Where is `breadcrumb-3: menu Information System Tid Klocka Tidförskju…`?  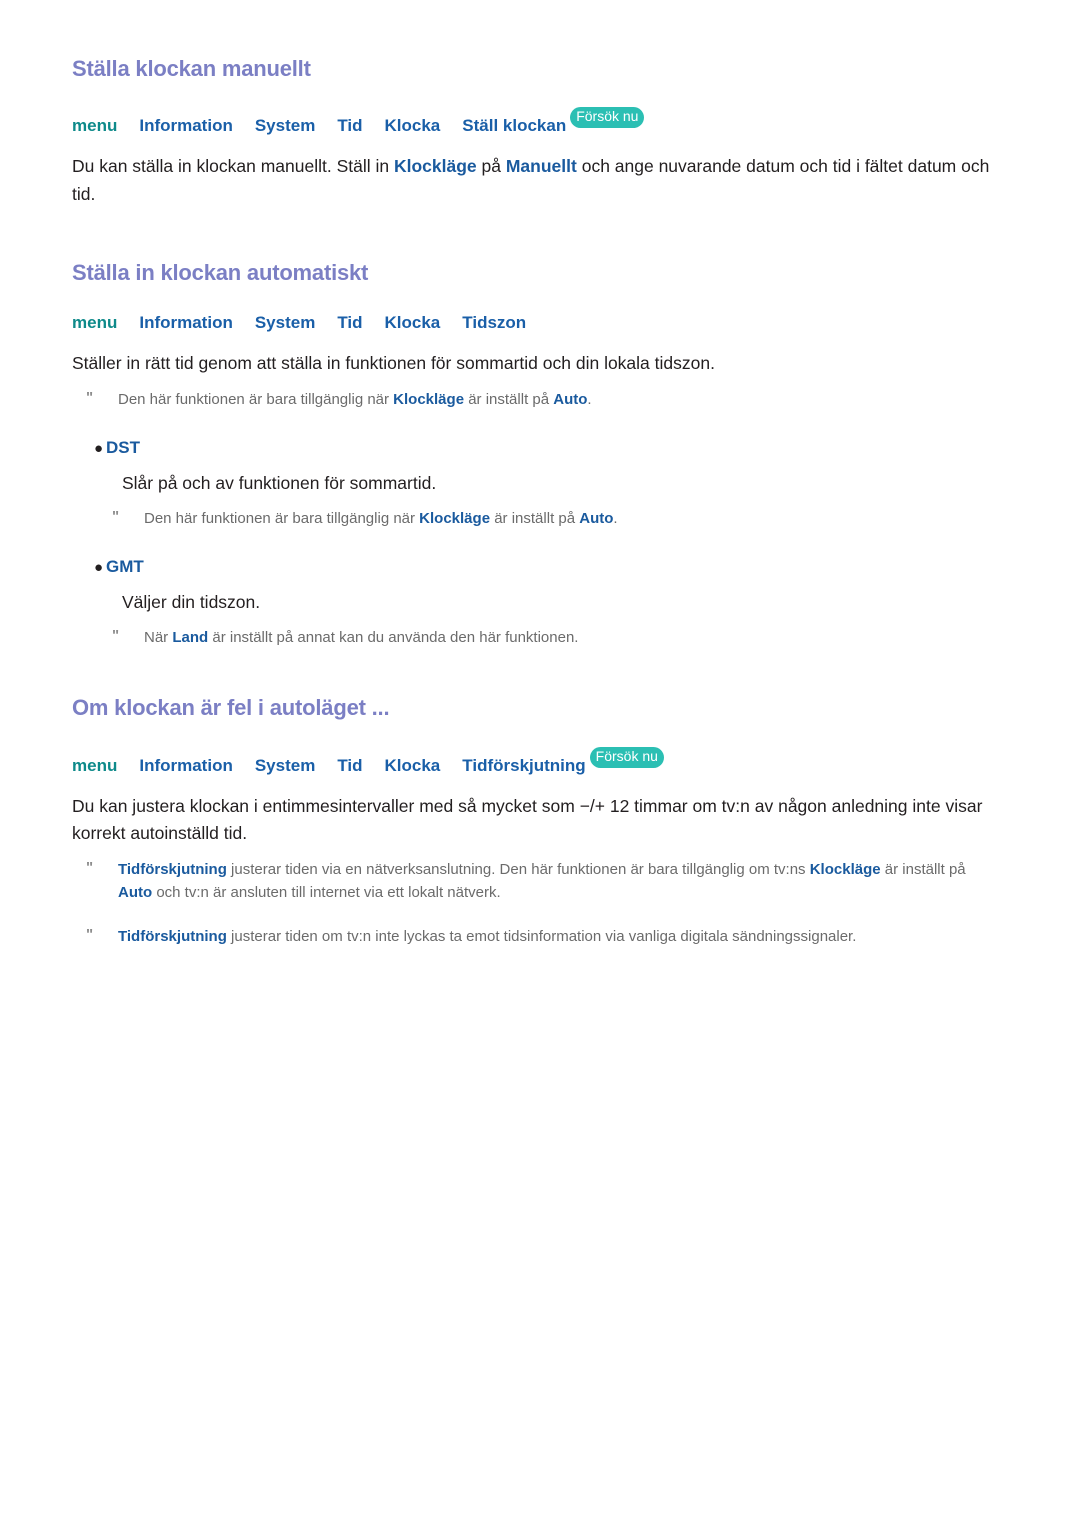 breadcrumb-3: menu Information System Tid Klocka Tidförskju… is located at coordinates (540, 761).